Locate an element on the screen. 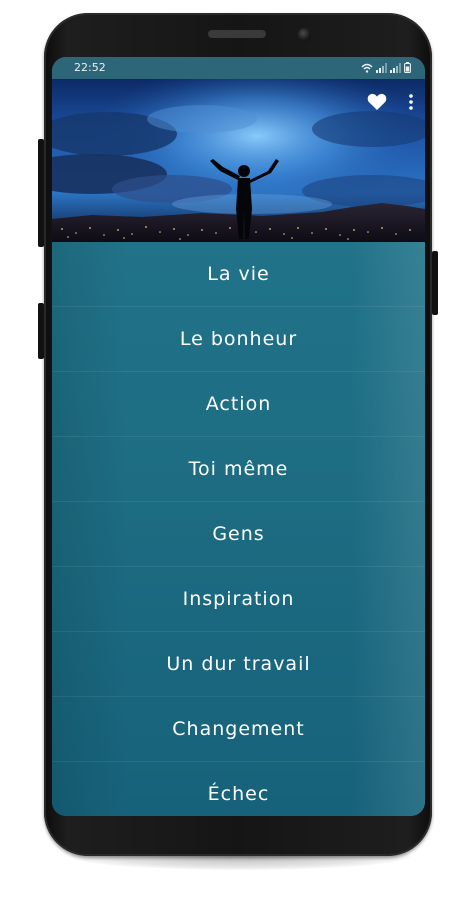 The width and height of the screenshot is (476, 900). phone-power-button is located at coordinates (435, 283).